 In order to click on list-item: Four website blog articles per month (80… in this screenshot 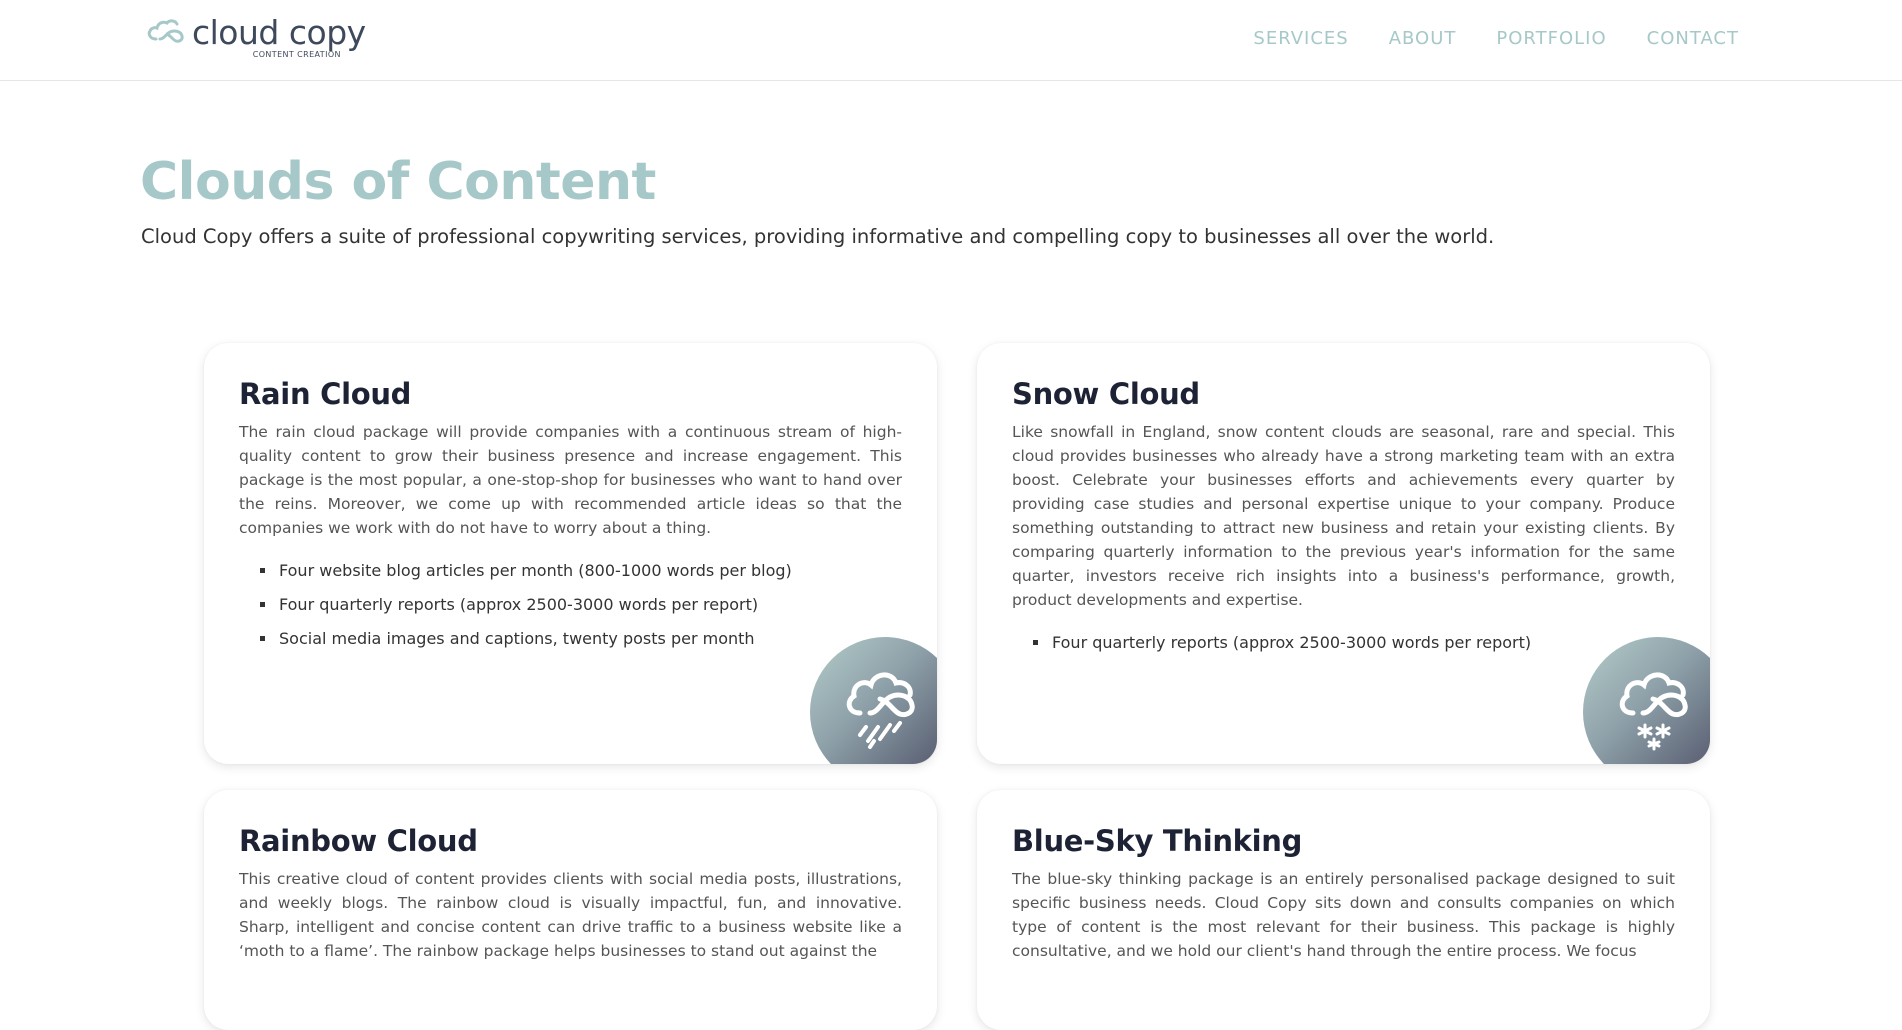, I will do `click(581, 570)`.